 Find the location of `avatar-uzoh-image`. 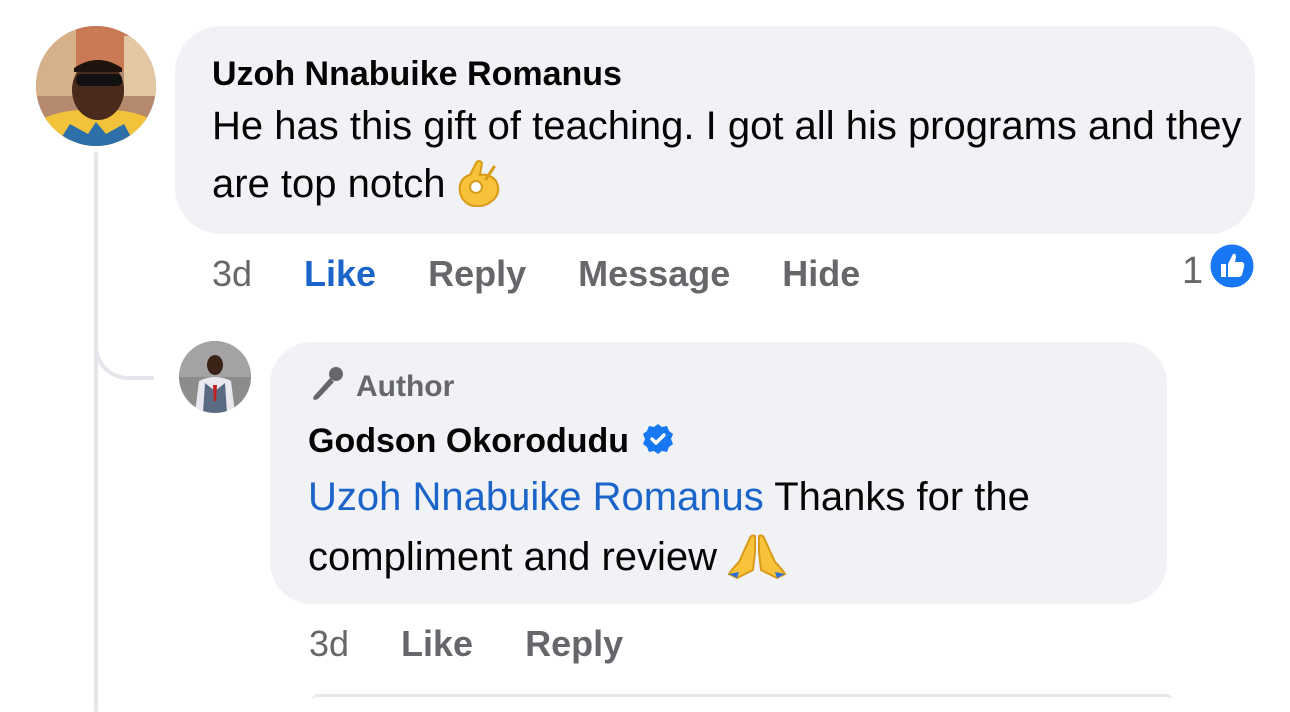

avatar-uzoh-image is located at coordinates (96, 86).